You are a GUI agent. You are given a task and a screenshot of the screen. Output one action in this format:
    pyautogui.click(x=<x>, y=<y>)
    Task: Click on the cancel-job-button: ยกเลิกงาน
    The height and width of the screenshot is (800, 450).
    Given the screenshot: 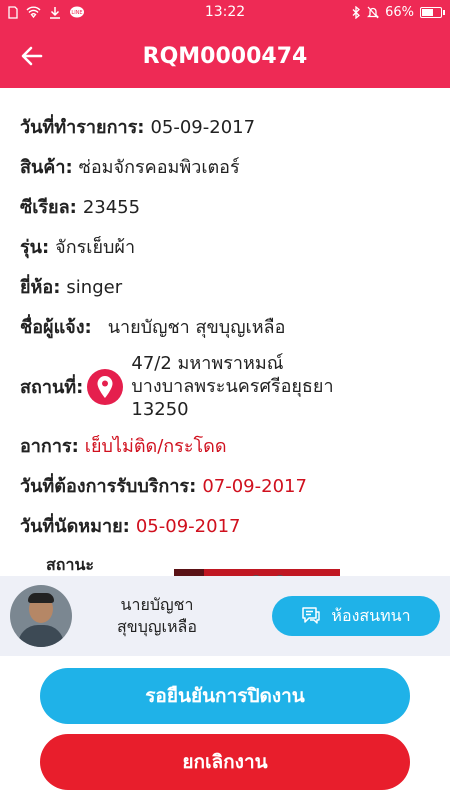 What is the action you would take?
    pyautogui.click(x=225, y=762)
    